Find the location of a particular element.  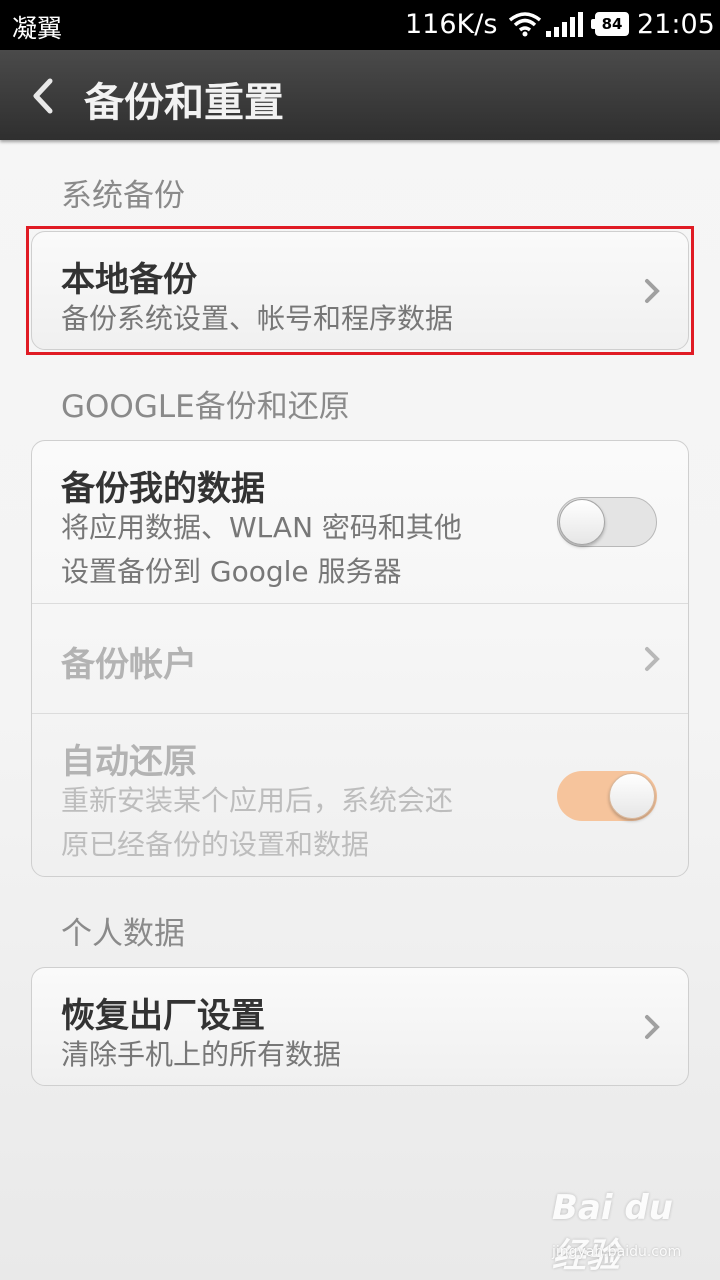

watermark-logo: Bai du 经验 is located at coordinates (612, 1232).